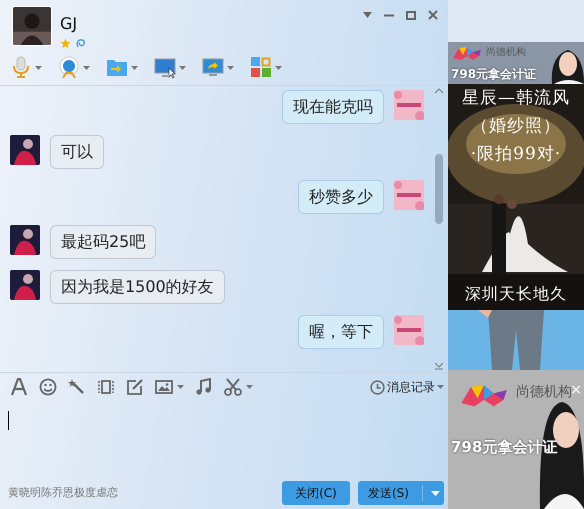  I want to click on message-bubble: 可以, so click(77, 152).